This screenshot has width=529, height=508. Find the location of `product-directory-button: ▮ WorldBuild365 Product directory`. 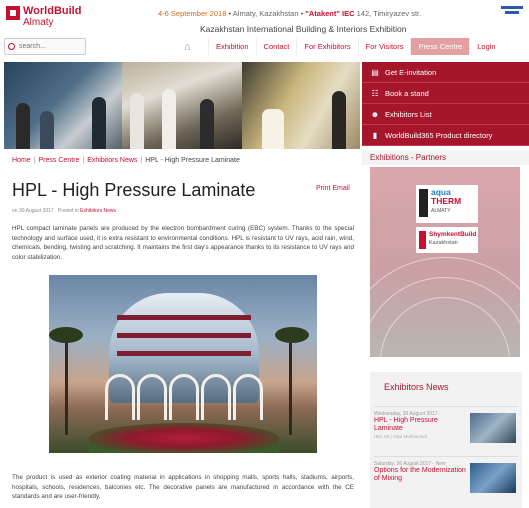

product-directory-button: ▮ WorldBuild365 Product directory is located at coordinates (445, 135).